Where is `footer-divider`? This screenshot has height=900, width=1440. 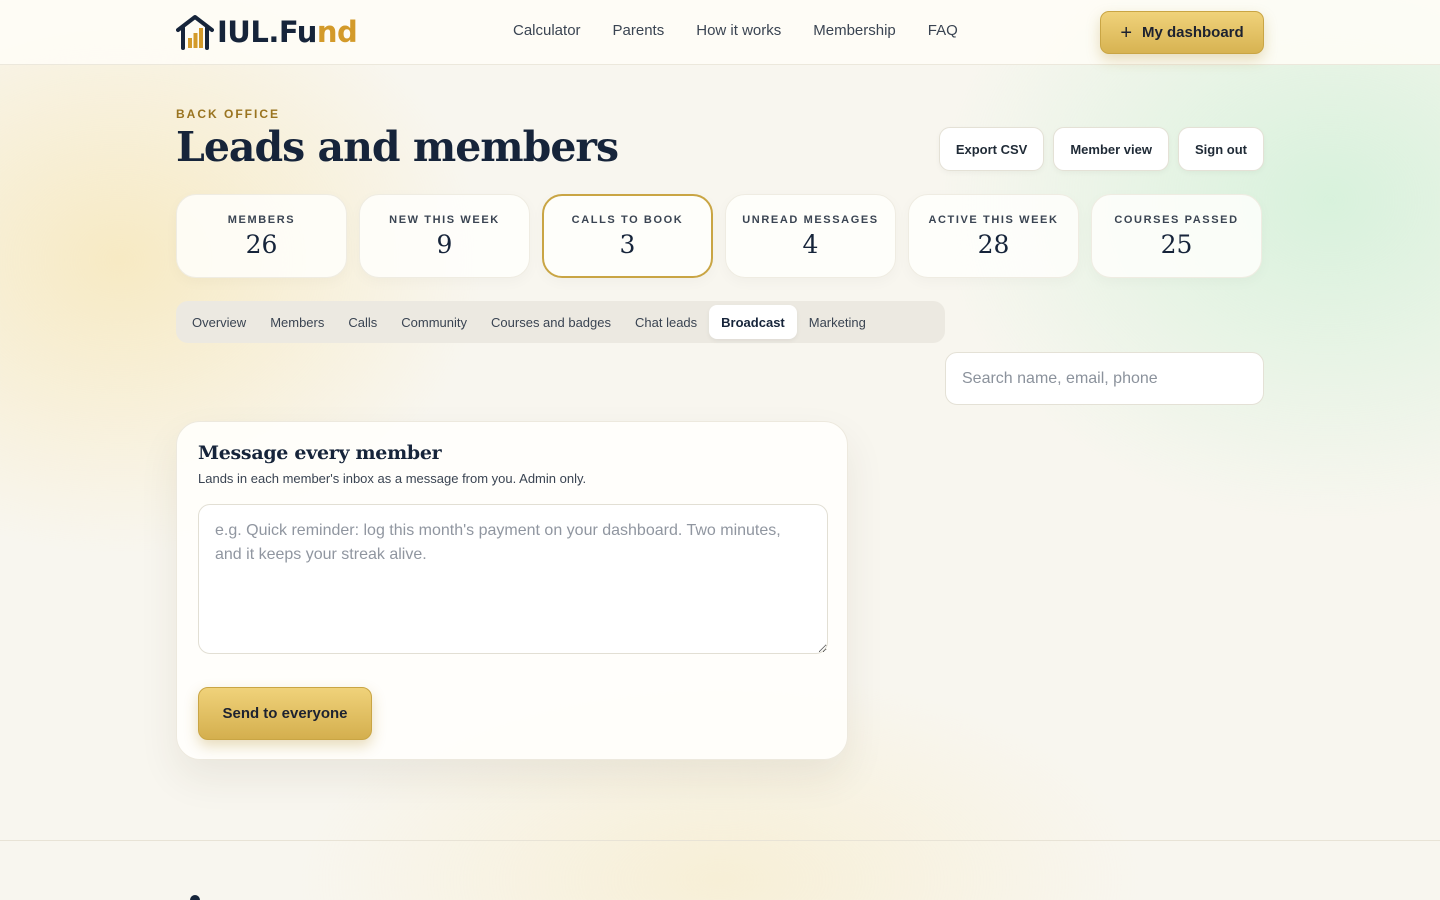
footer-divider is located at coordinates (720, 840).